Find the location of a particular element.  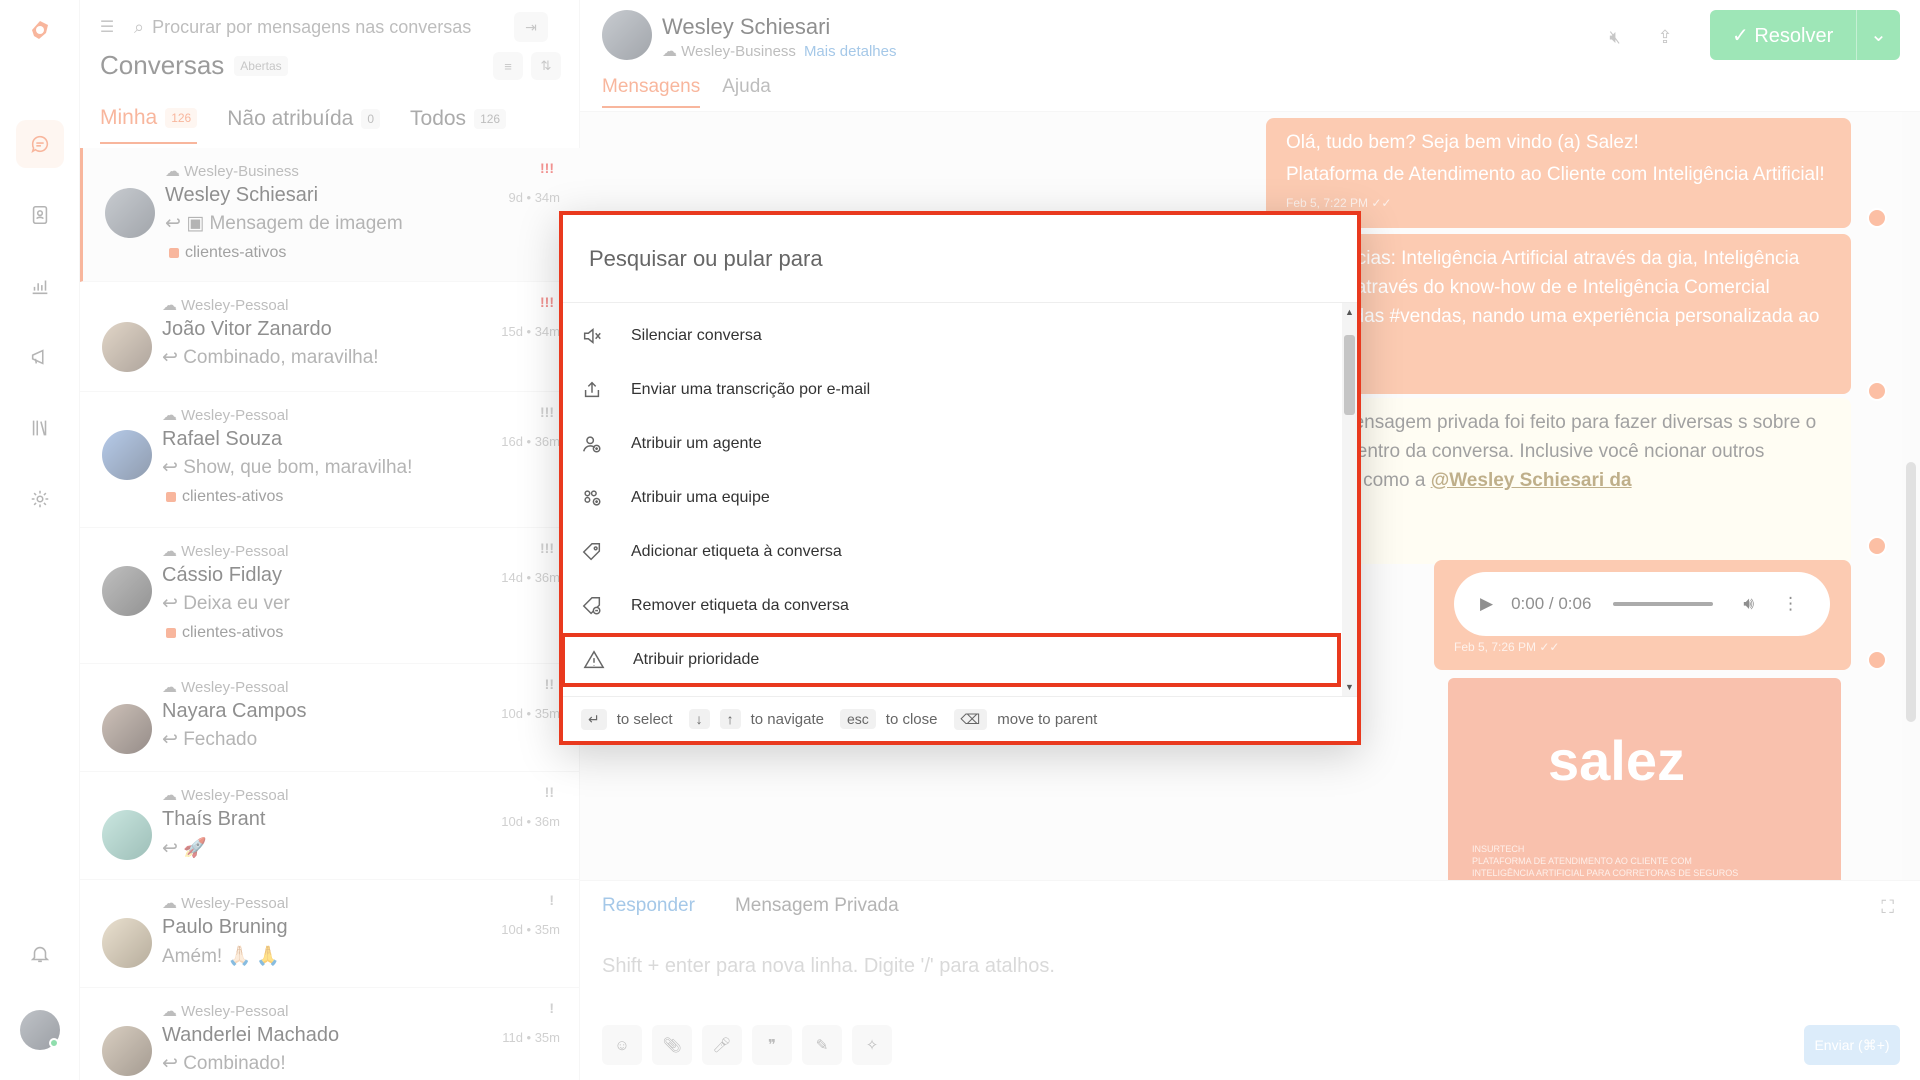

enter-key-icon: ↵ is located at coordinates (594, 719).